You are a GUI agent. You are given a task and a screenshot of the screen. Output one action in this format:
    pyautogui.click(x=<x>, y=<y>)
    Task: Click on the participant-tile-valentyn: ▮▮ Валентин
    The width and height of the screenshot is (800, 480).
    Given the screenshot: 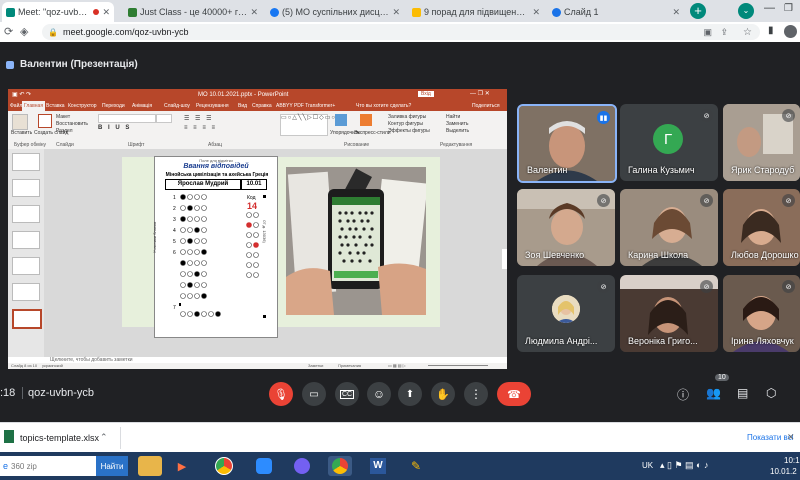 What is the action you would take?
    pyautogui.click(x=567, y=143)
    